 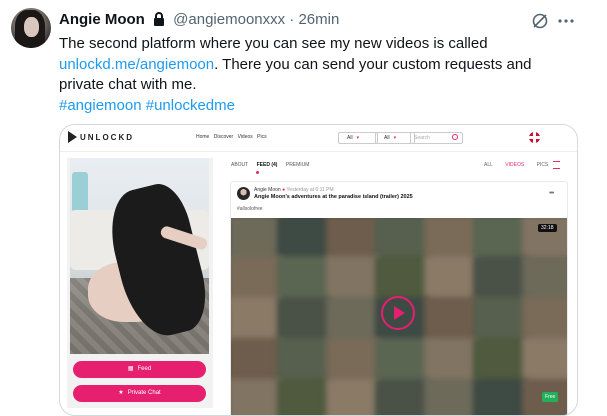 I want to click on unlockd-nav: Home Discover Videos Pics, so click(x=233, y=137).